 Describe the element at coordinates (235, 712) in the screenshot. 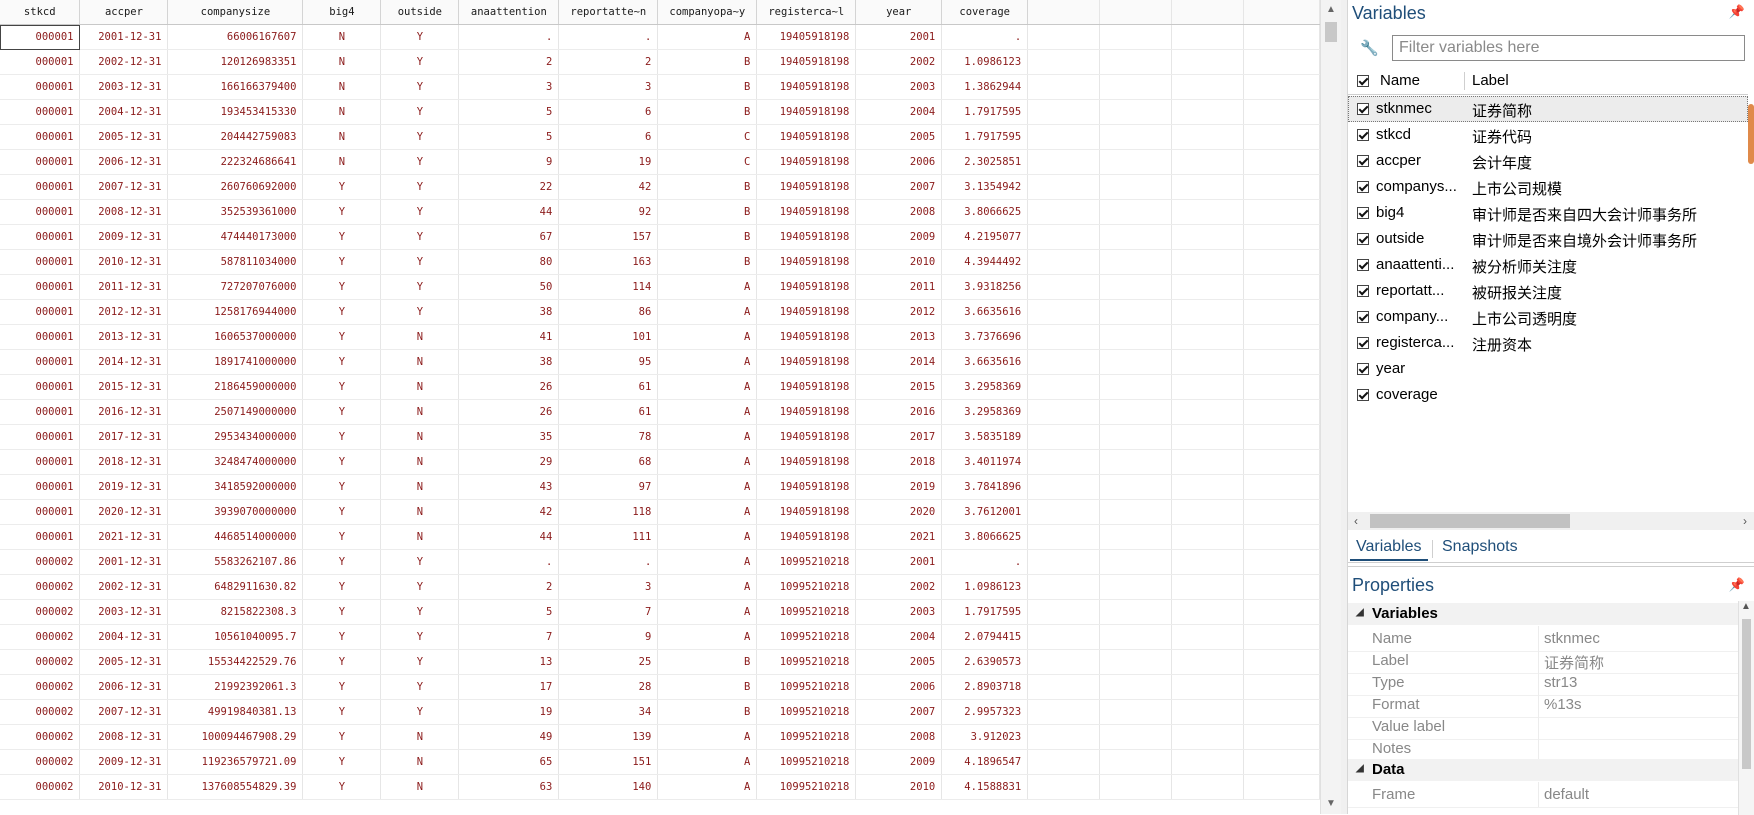

I see `table-cell: 49919840381.13` at that location.